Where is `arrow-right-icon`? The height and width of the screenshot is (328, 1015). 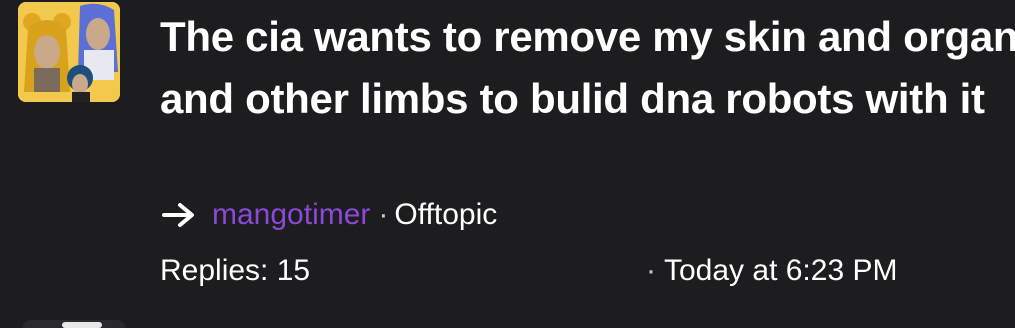
arrow-right-icon is located at coordinates (179, 215).